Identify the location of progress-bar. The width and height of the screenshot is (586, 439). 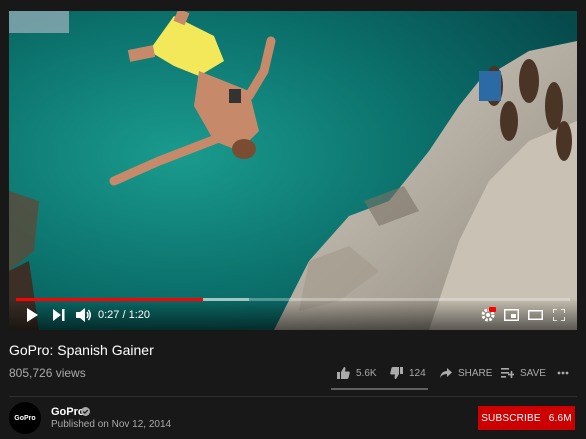
(293, 299).